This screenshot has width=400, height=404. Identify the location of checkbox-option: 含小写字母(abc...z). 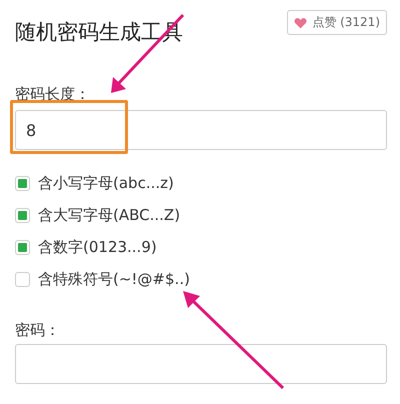
(201, 183).